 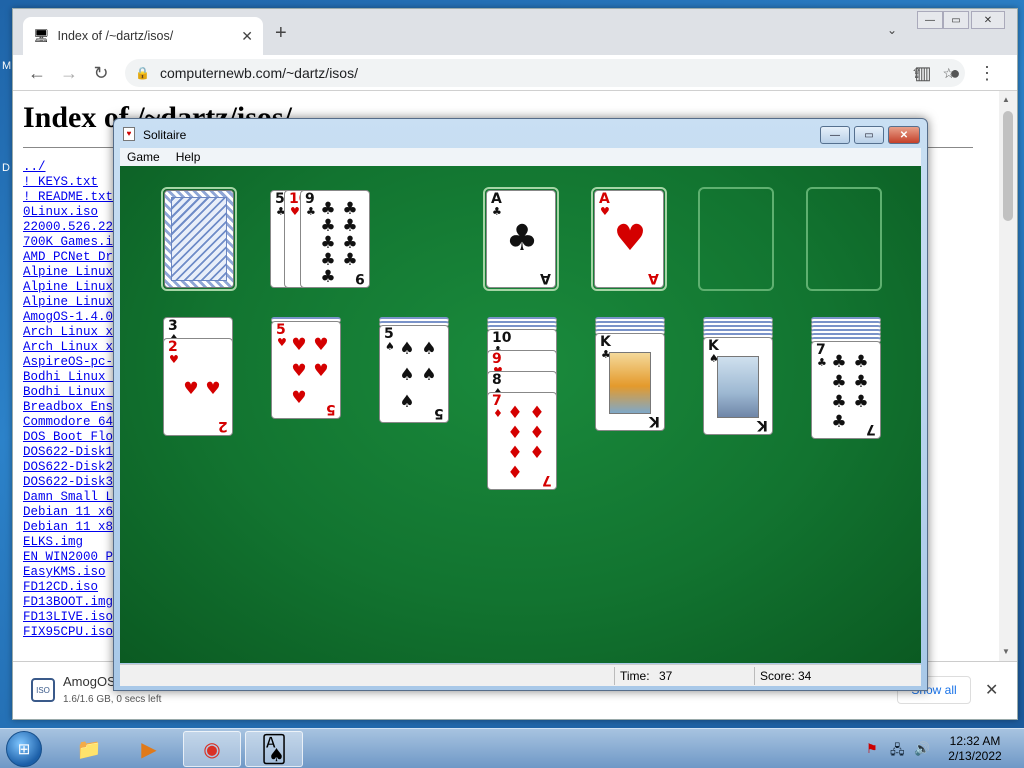 What do you see at coordinates (872, 749) in the screenshot?
I see `network-warning-icon: ⚑` at bounding box center [872, 749].